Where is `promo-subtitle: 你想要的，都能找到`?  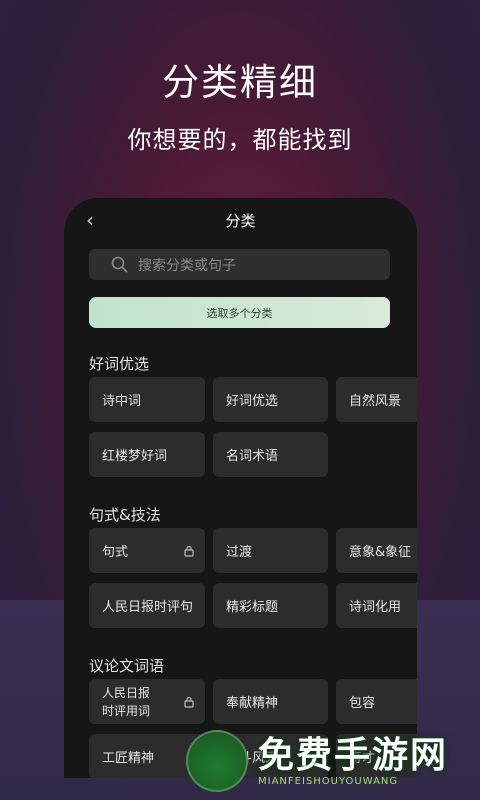
promo-subtitle: 你想要的，都能找到 is located at coordinates (240, 140).